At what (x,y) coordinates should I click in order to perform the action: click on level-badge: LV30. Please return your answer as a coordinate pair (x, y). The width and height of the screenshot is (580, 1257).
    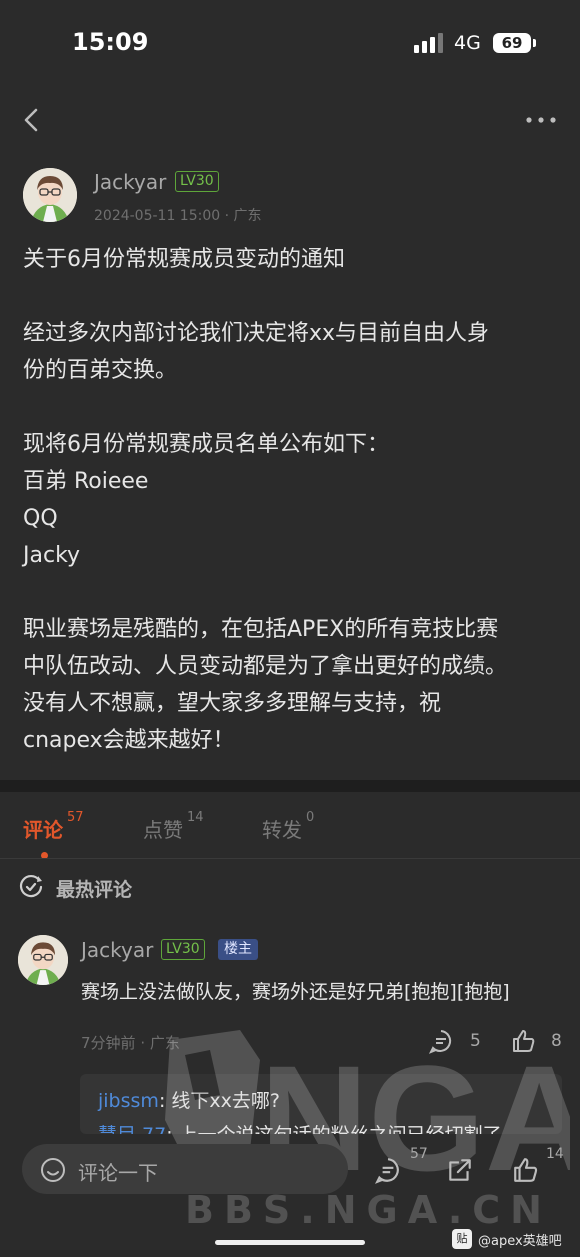
    Looking at the image, I should click on (197, 181).